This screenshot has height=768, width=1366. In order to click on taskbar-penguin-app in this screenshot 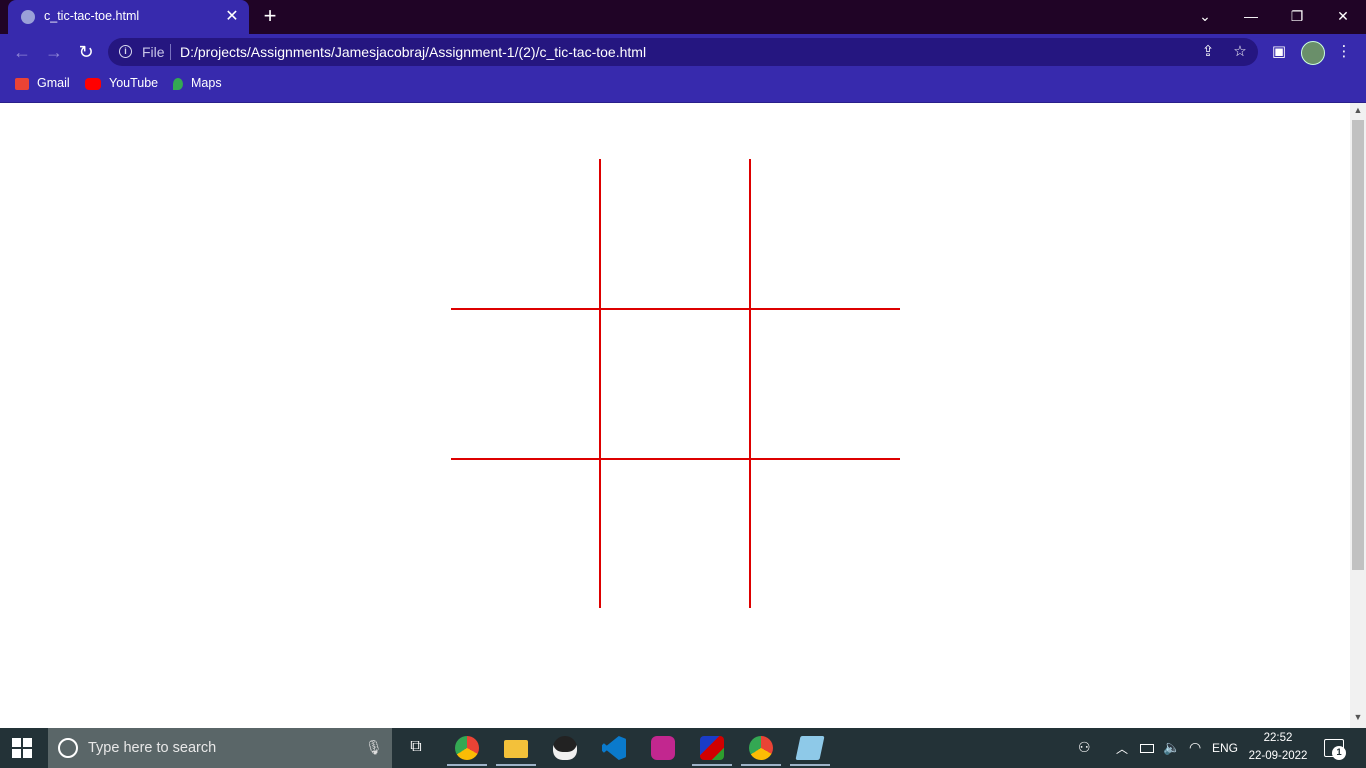, I will do `click(565, 749)`.